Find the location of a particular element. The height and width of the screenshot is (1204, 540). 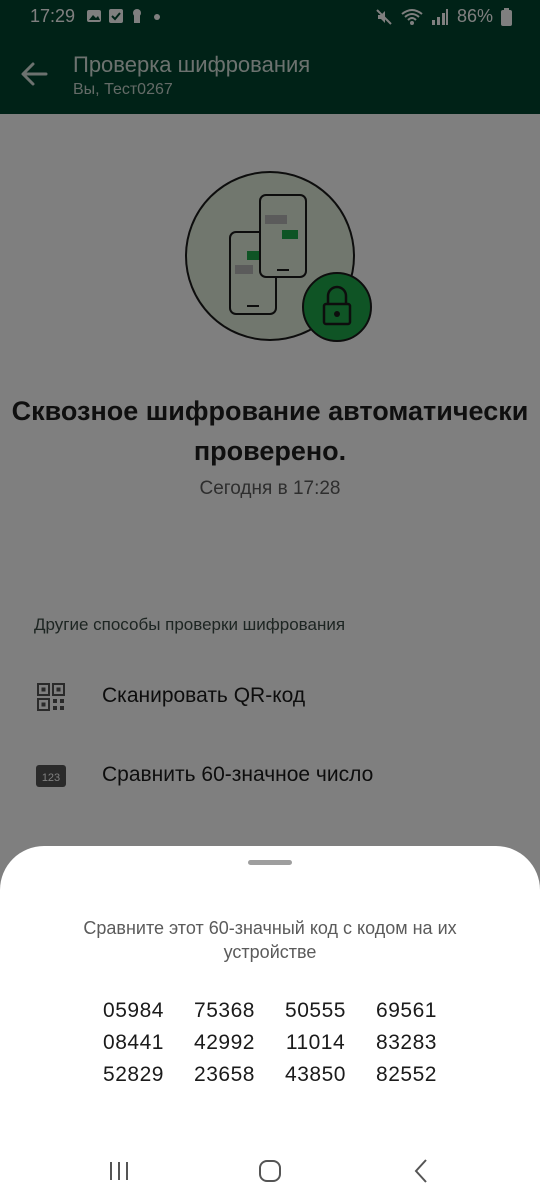

home-icon is located at coordinates (270, 1171).